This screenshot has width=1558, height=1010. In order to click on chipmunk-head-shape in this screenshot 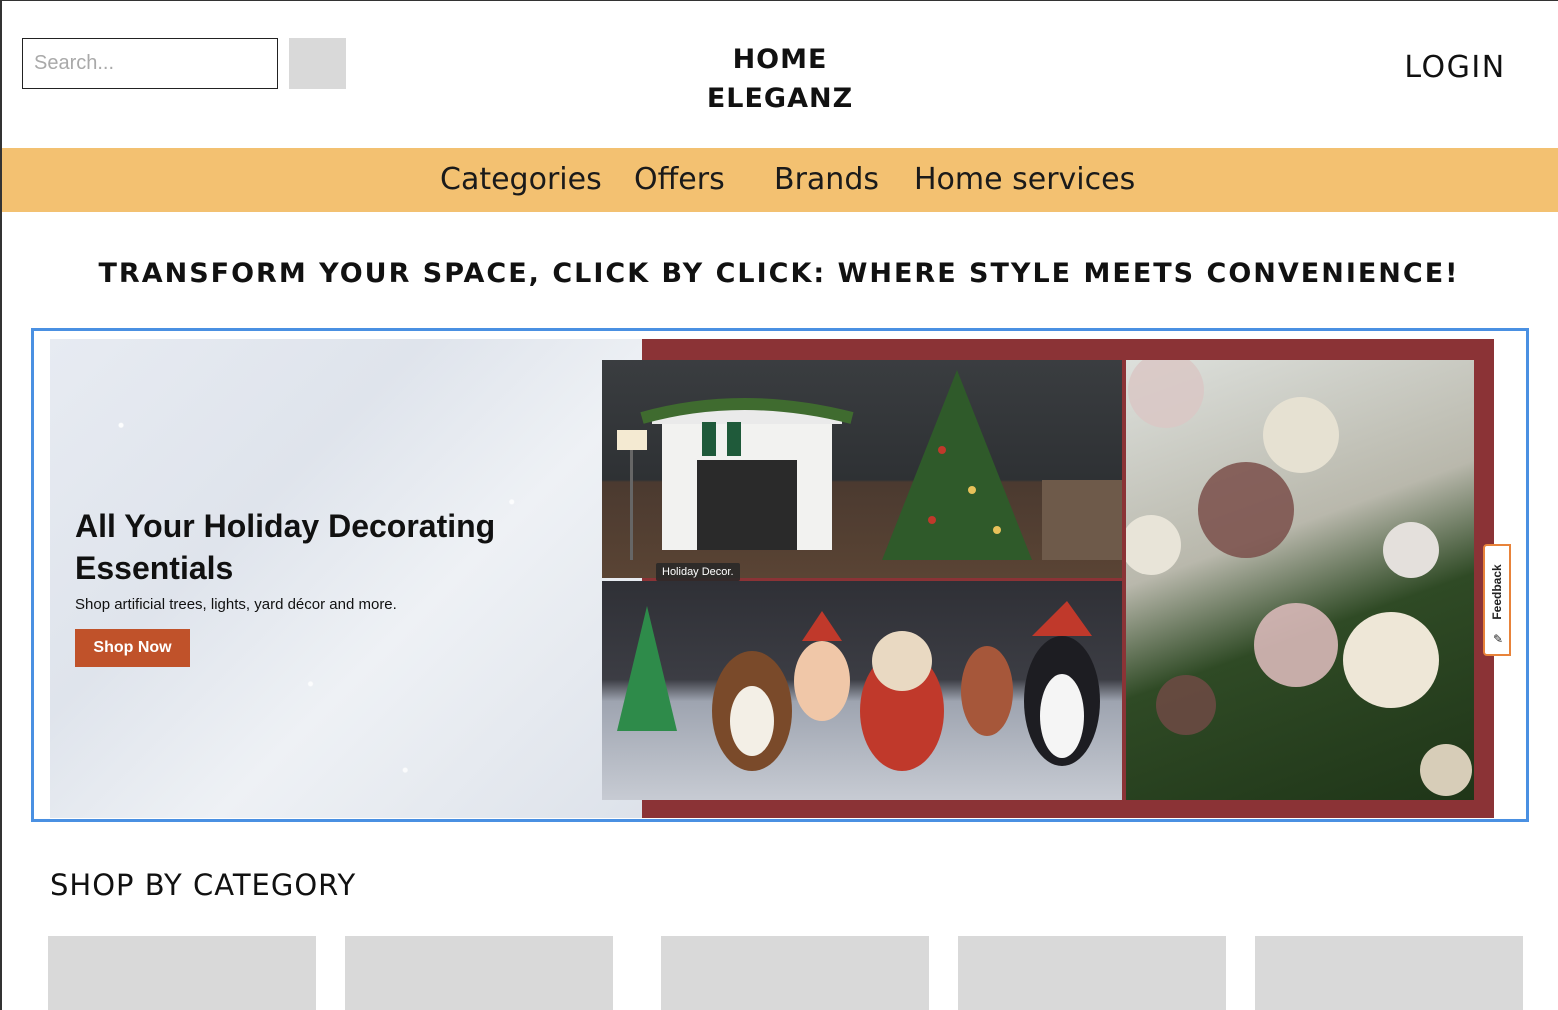, I will do `click(902, 661)`.